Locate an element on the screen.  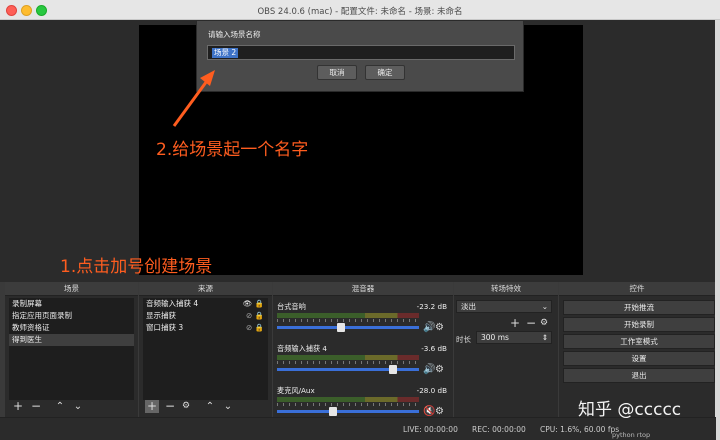
scenes-dock: 场景 录制屏幕 指定应用页面录制 教师资格证 得到医生 + − ⌃ ⌄ is located at coordinates (71, 349).